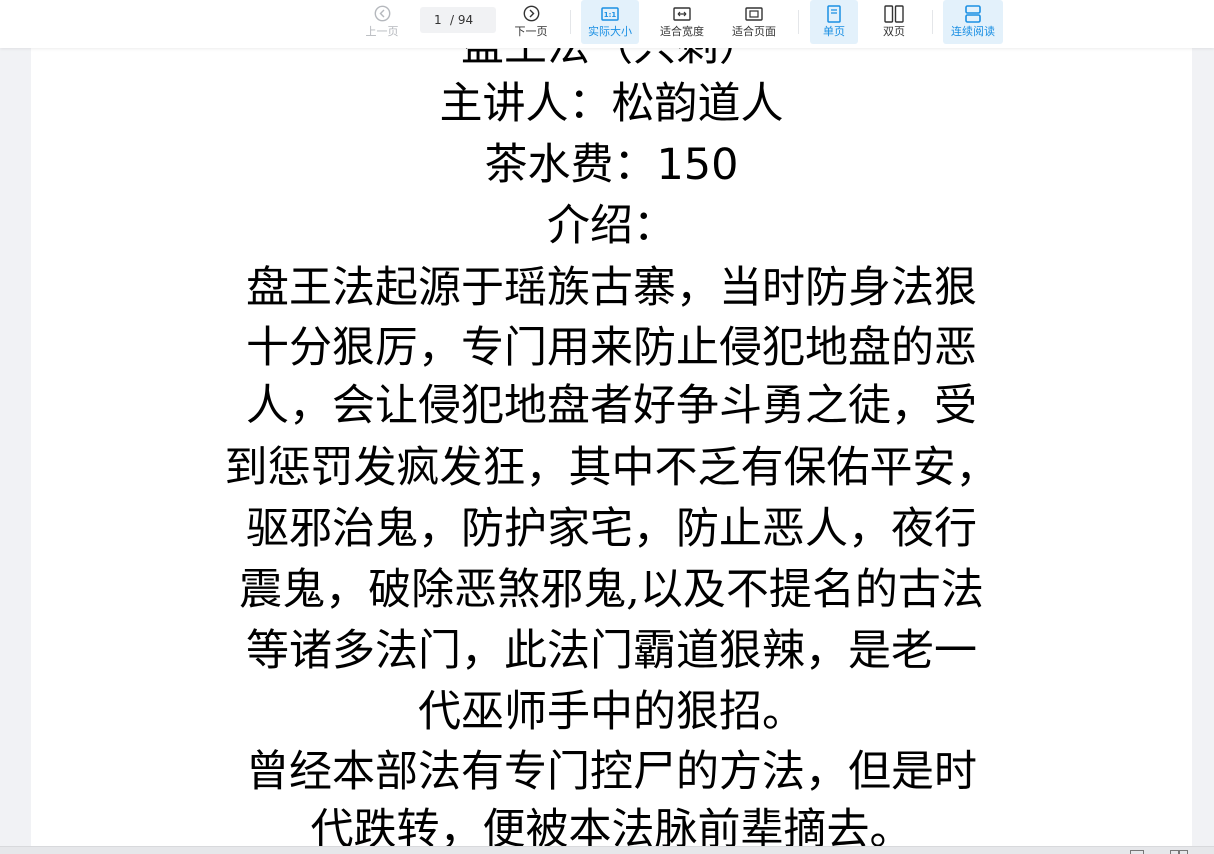 This screenshot has width=1214, height=854. What do you see at coordinates (607, 850) in the screenshot?
I see `status-bar` at bounding box center [607, 850].